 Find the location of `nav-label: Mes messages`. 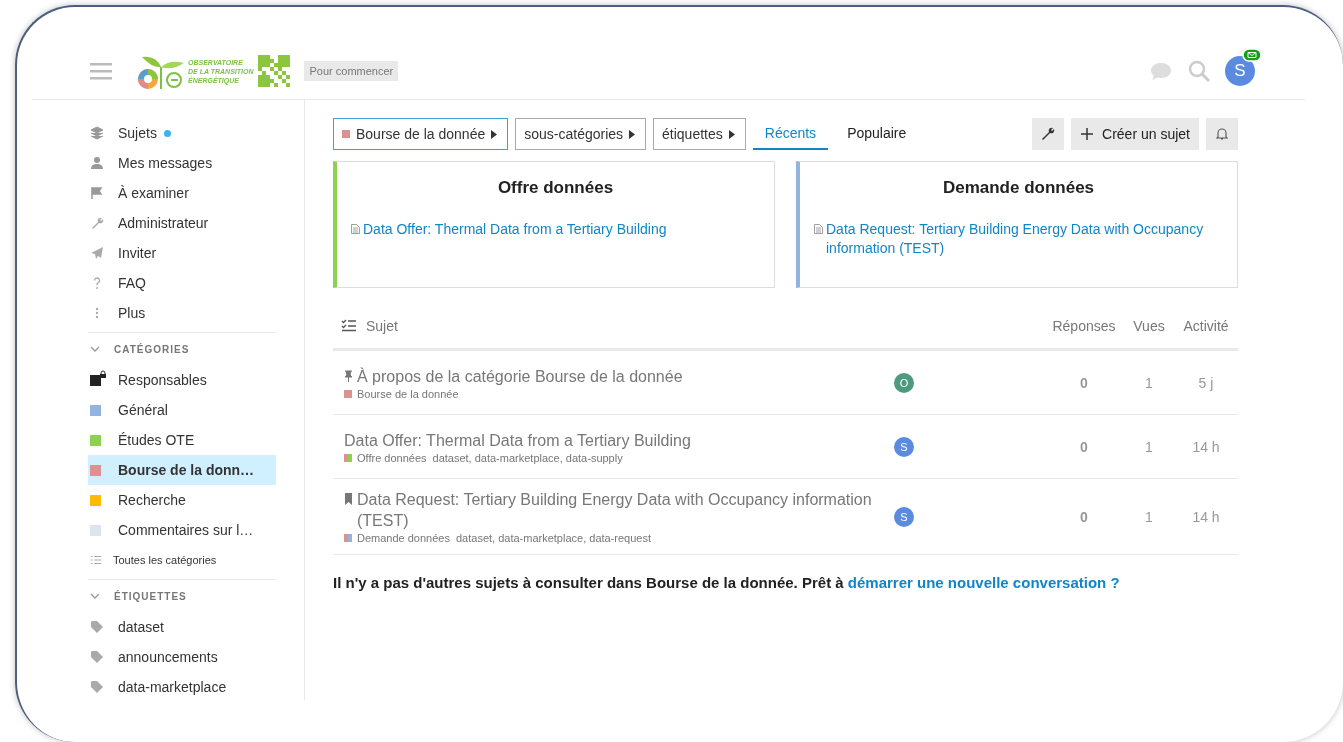

nav-label: Mes messages is located at coordinates (165, 163).